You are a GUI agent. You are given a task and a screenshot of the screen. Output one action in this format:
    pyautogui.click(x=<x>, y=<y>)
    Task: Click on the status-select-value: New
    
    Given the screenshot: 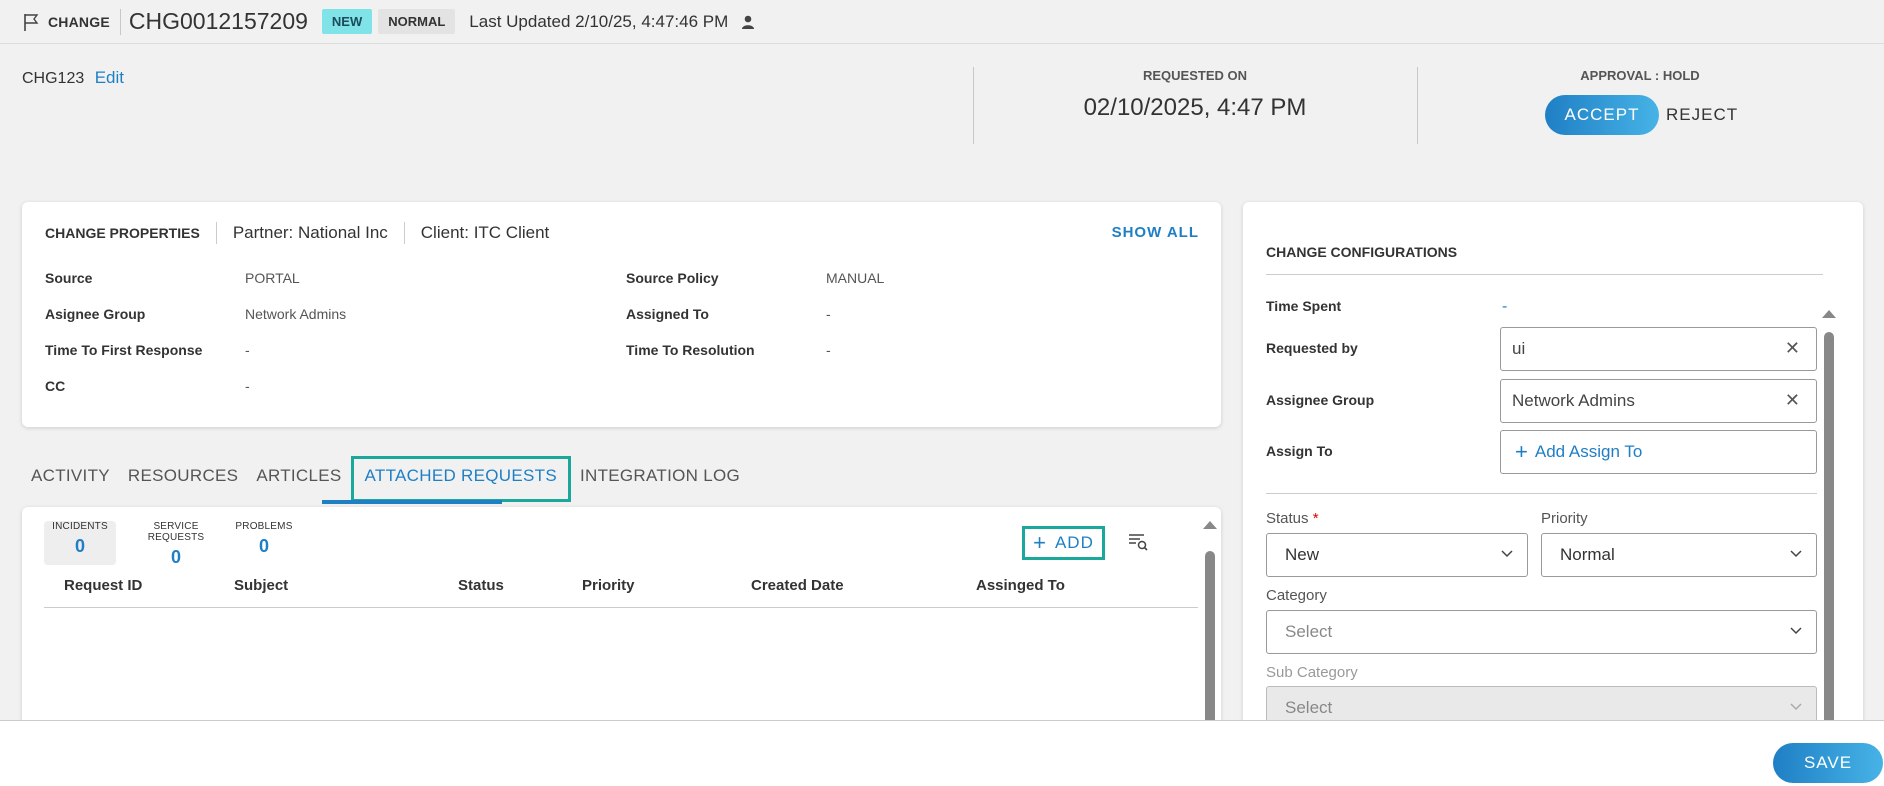 What is the action you would take?
    pyautogui.click(x=1302, y=554)
    